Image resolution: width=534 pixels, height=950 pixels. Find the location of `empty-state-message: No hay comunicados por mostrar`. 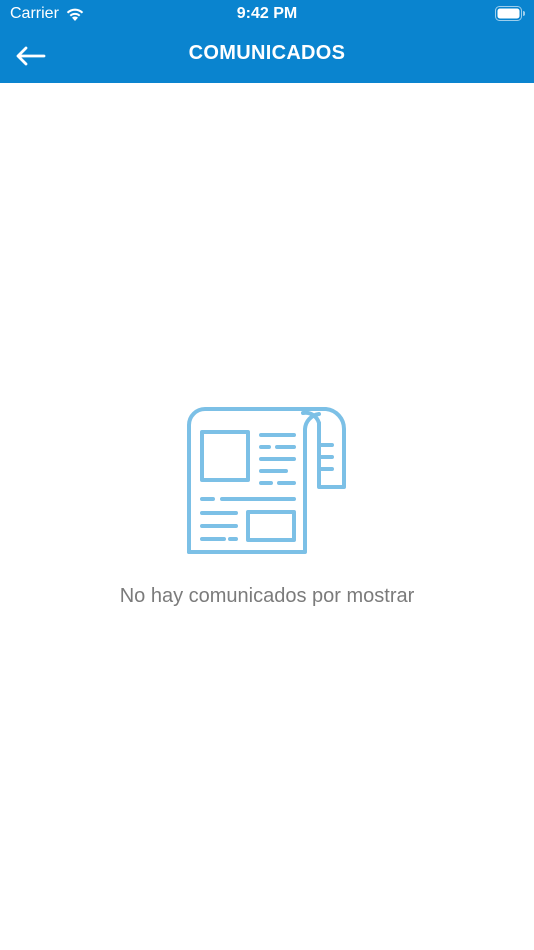

empty-state-message: No hay comunicados por mostrar is located at coordinates (267, 596).